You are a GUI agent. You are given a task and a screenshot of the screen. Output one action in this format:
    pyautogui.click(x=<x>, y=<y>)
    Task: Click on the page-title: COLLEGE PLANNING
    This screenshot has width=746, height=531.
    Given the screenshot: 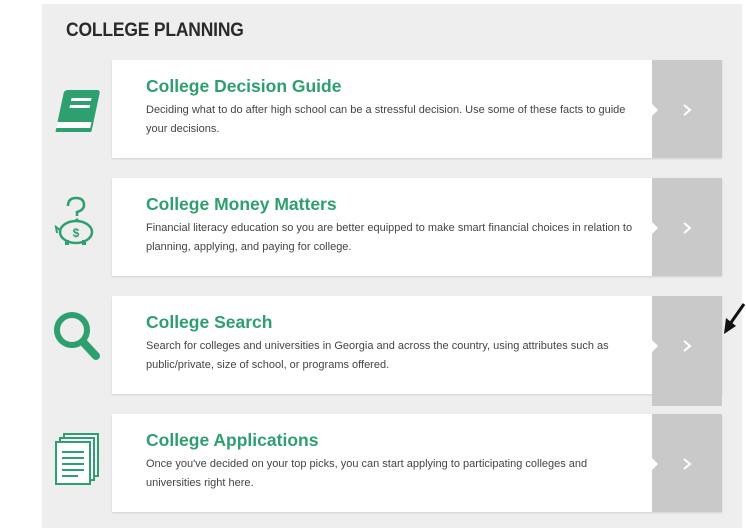 What is the action you would take?
    pyautogui.click(x=155, y=30)
    